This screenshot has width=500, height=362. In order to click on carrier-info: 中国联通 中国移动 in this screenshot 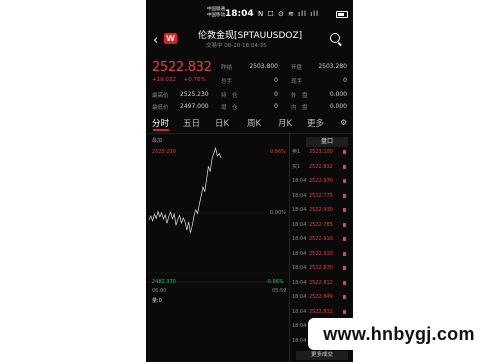, I will do `click(216, 12)`.